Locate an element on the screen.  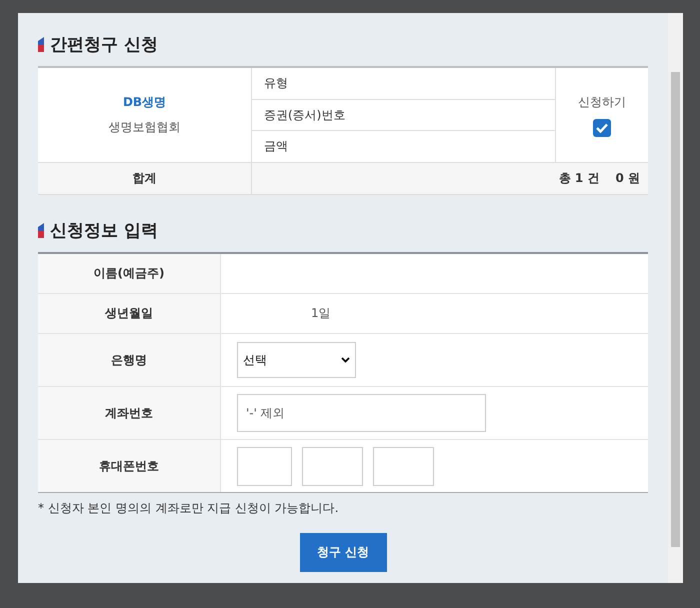
field-label: 유형 is located at coordinates (276, 83).